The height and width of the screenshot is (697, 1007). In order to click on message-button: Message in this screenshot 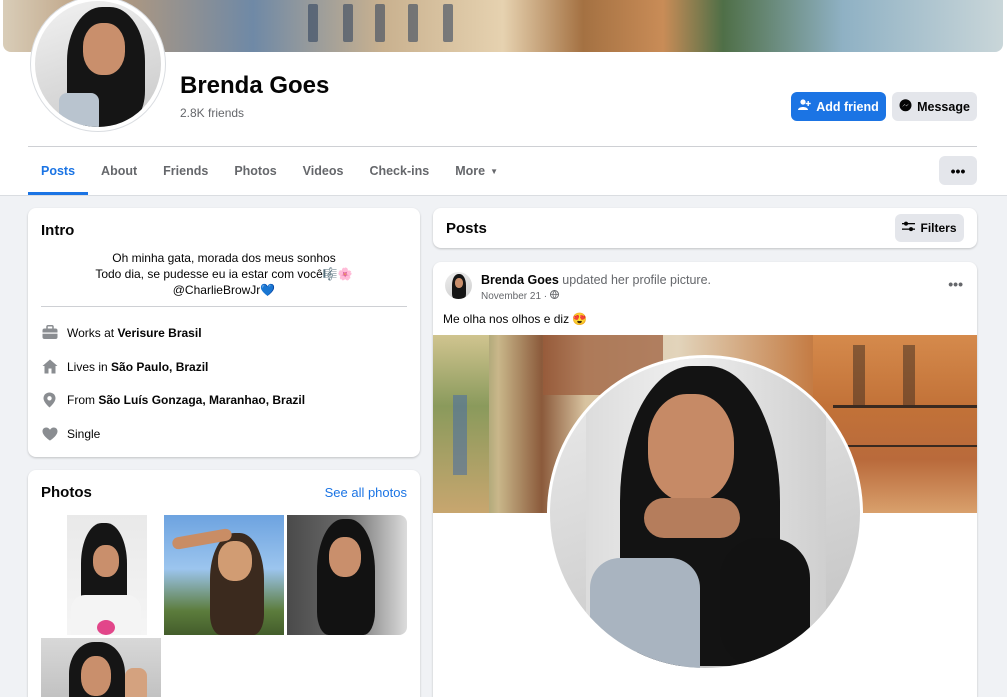, I will do `click(934, 106)`.